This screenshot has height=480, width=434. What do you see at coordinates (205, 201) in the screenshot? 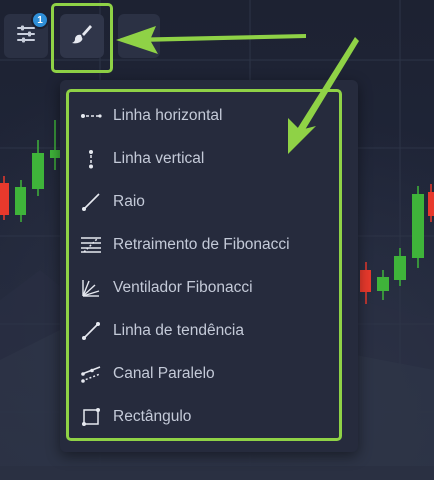
I see `menu-item-ray: Raio` at bounding box center [205, 201].